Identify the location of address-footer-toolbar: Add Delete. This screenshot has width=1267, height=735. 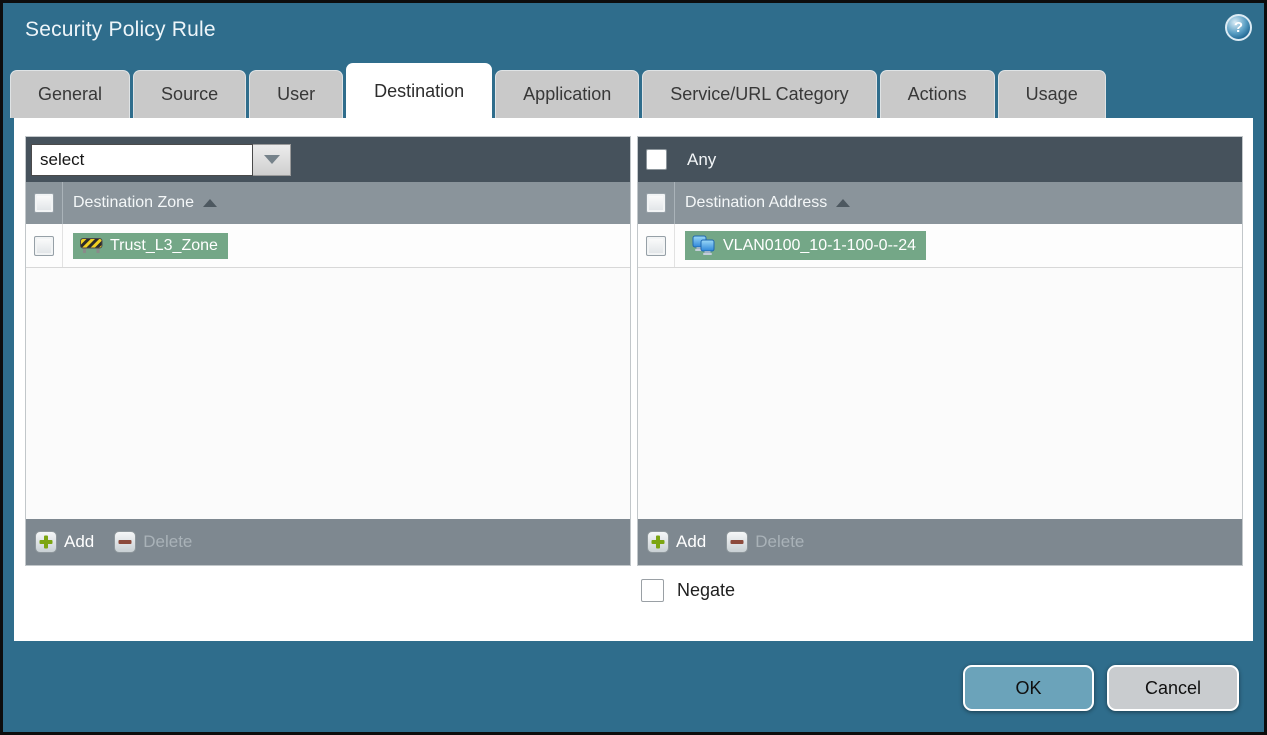
(940, 542).